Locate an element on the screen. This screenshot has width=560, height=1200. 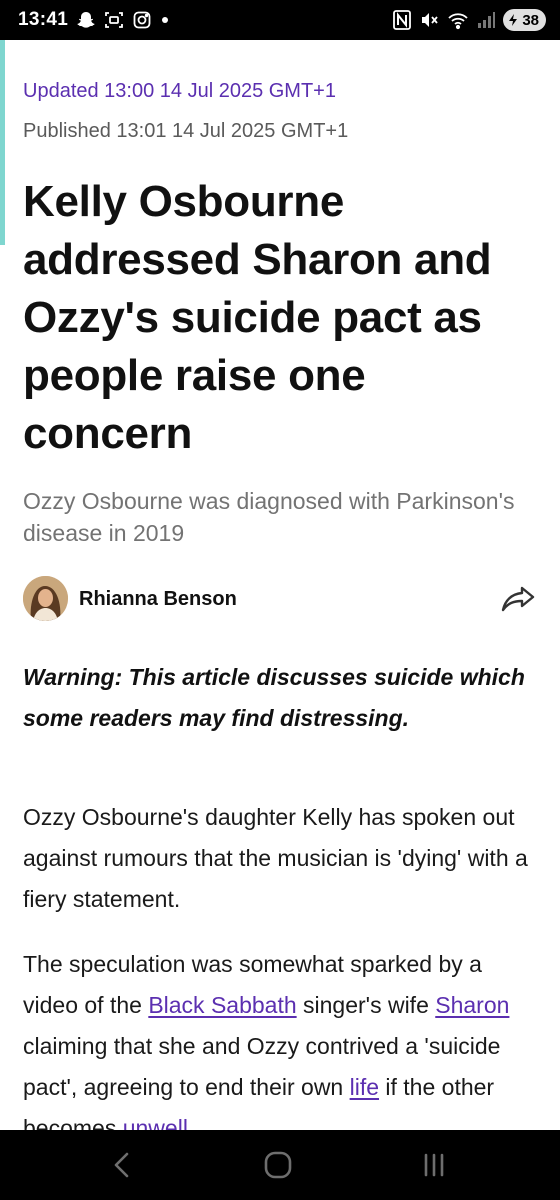
published-timestamp: Published 13:01 14 Jul 2025 GMT+1 is located at coordinates (186, 131).